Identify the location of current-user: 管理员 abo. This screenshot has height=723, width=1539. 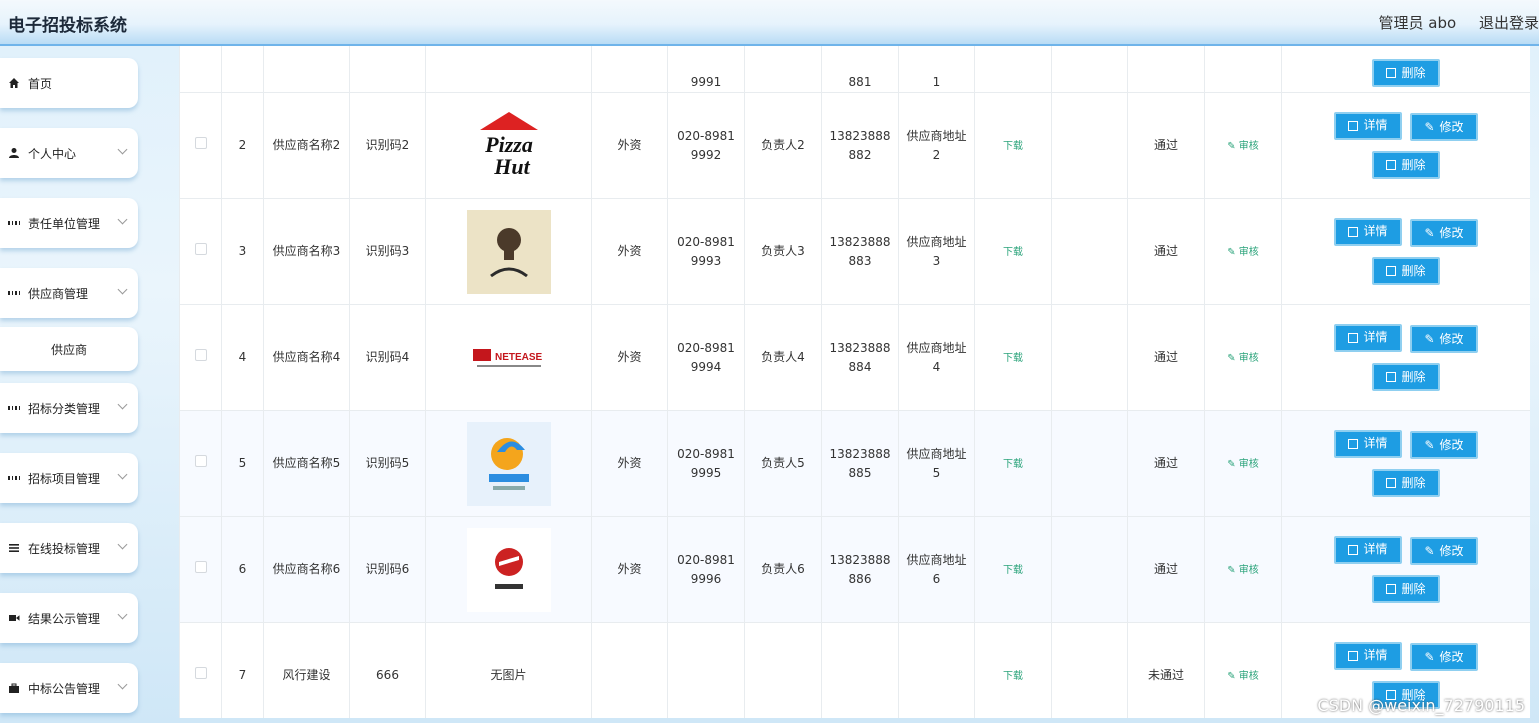
(1418, 23).